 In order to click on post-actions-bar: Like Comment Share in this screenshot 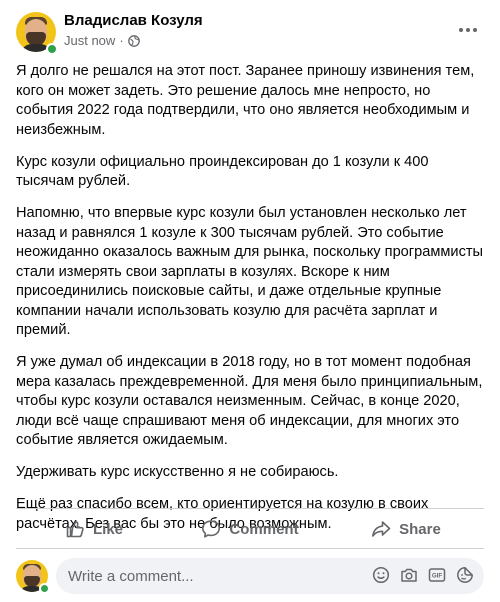, I will do `click(250, 529)`.